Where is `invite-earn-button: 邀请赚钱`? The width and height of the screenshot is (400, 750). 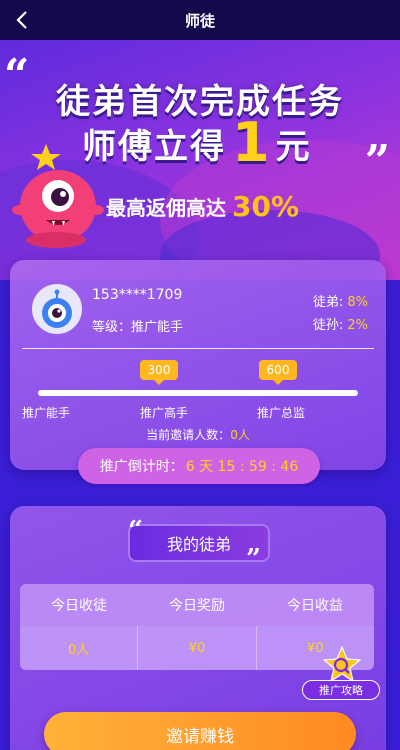 invite-earn-button: 邀请赚钱 is located at coordinates (200, 731).